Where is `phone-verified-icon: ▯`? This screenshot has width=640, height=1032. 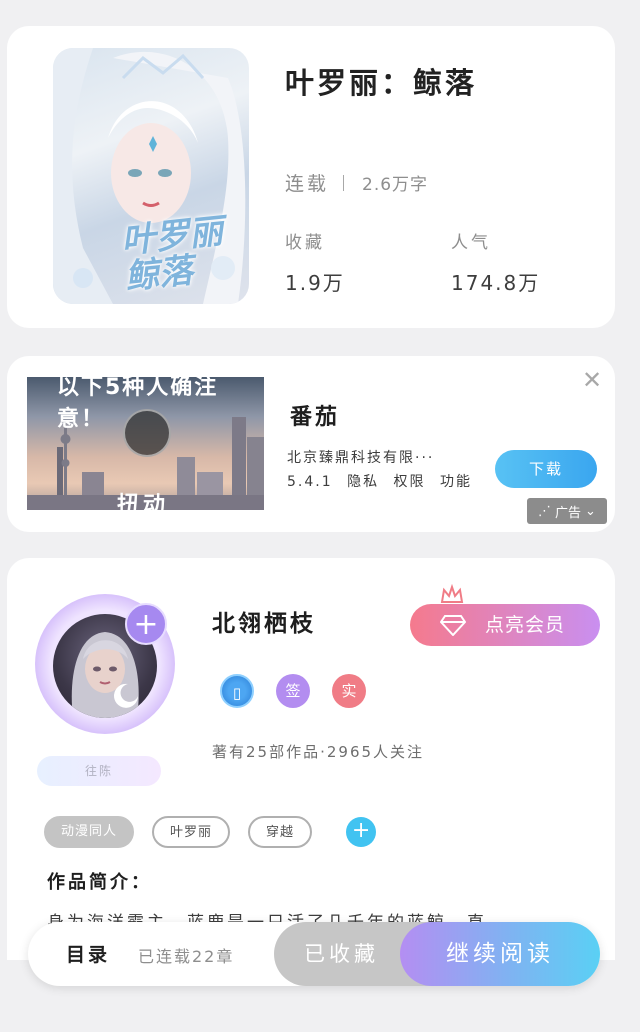 phone-verified-icon: ▯ is located at coordinates (237, 691).